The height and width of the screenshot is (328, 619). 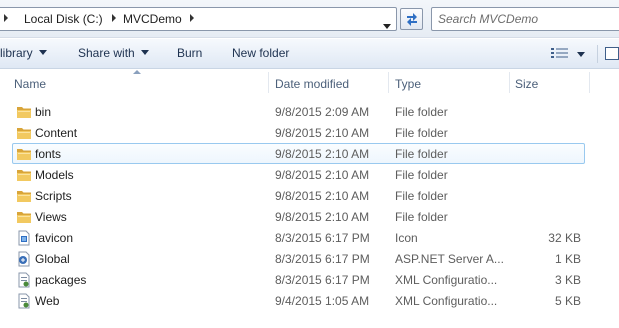 What do you see at coordinates (322, 301) in the screenshot?
I see `file-date-modified: 9/4/2015 1:05 AM` at bounding box center [322, 301].